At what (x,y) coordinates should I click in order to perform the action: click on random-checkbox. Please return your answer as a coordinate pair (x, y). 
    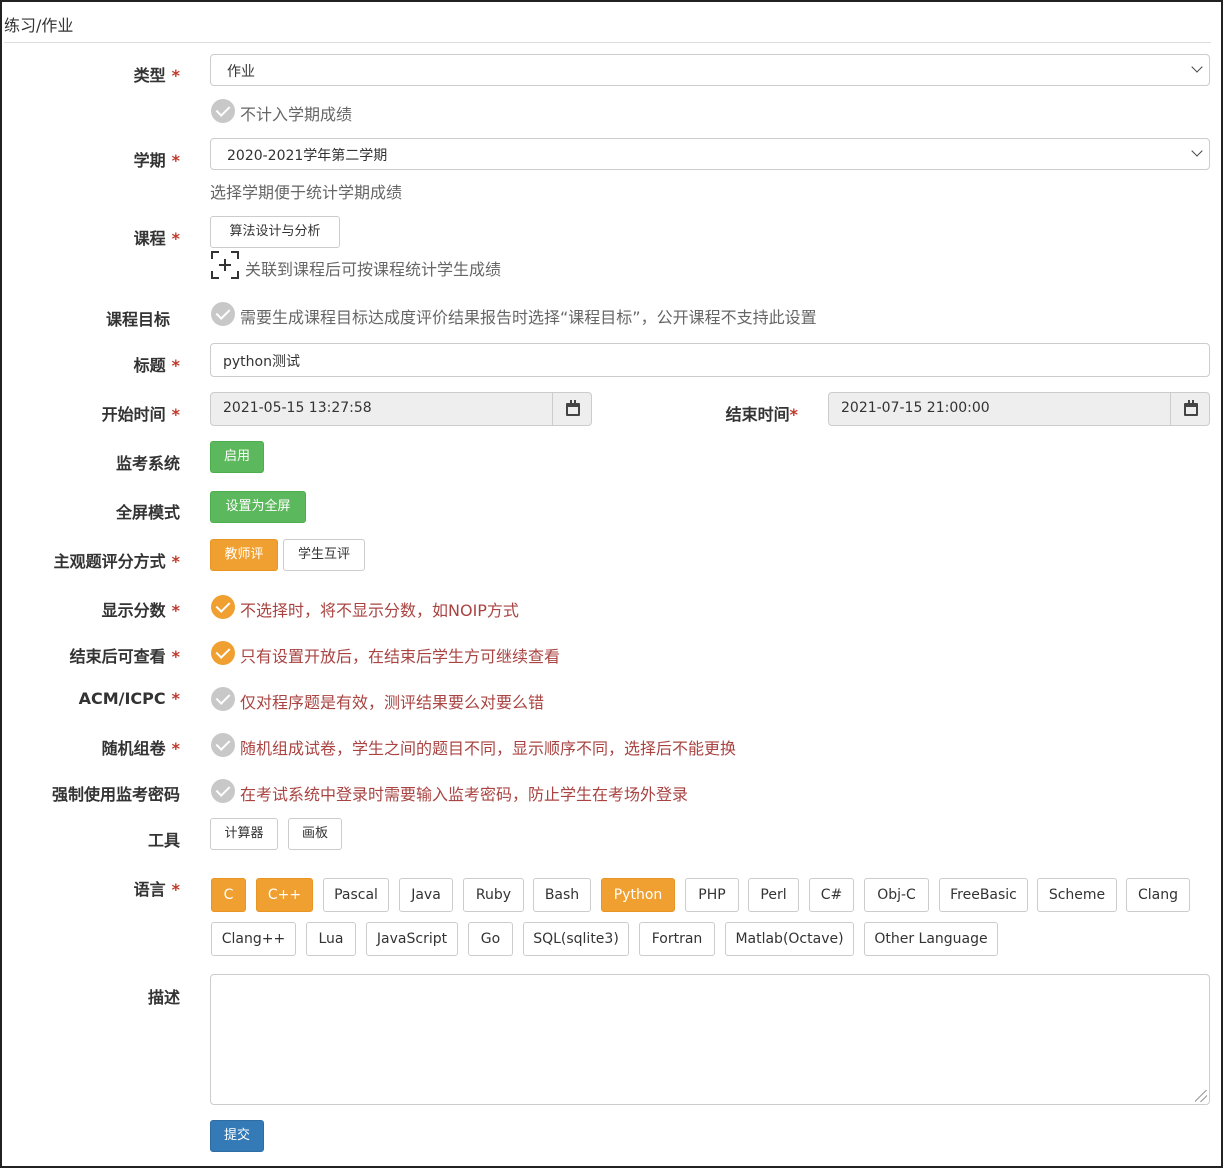
    Looking at the image, I should click on (223, 745).